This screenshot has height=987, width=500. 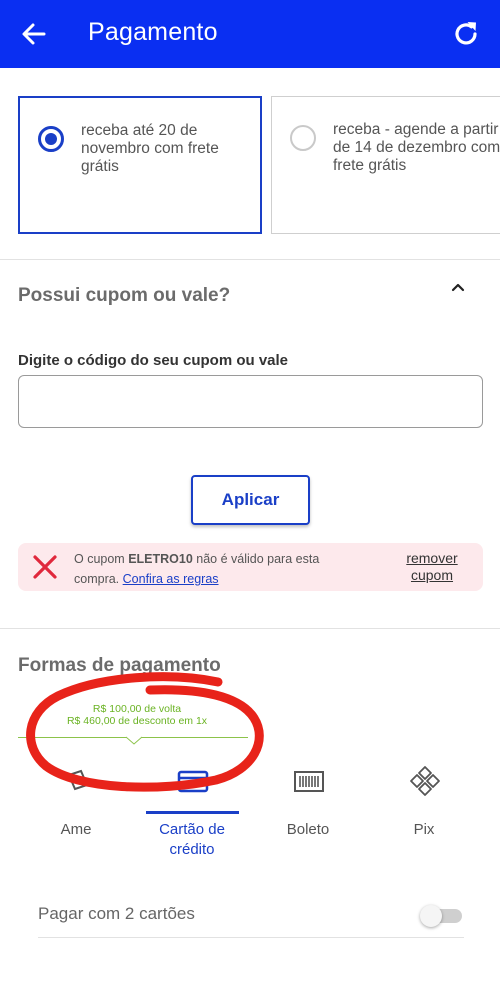 I want to click on two-cards-toggle, so click(x=442, y=916).